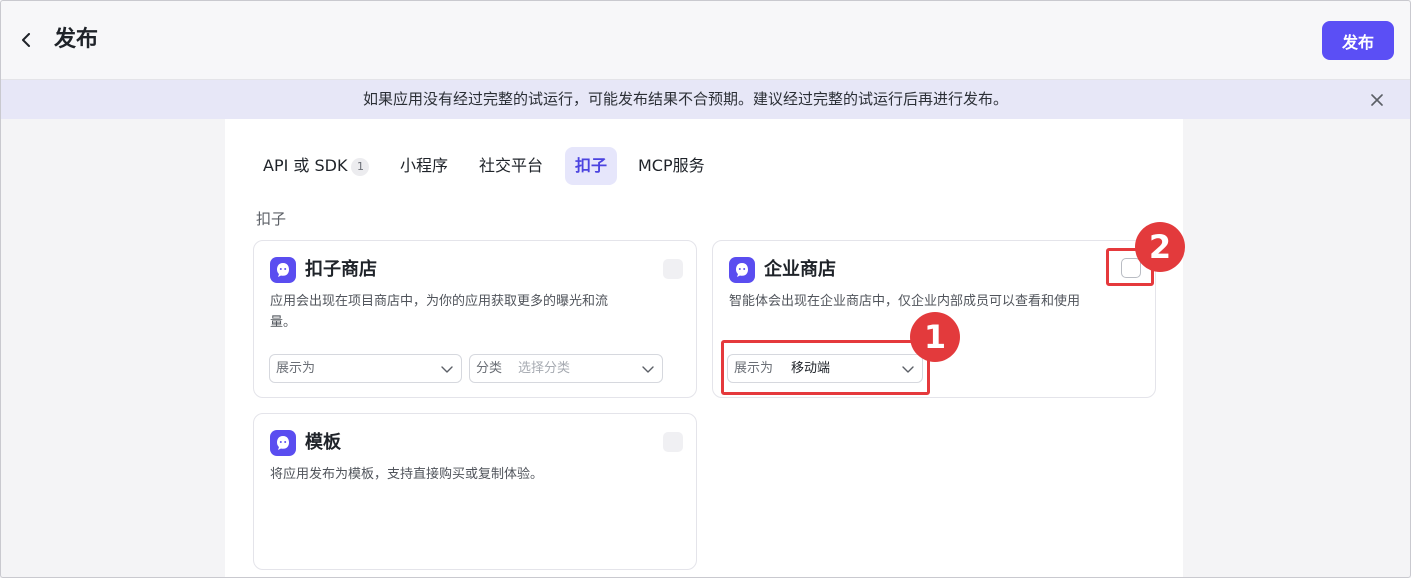 The image size is (1411, 578). I want to click on card-description-line: 应用会出现在项目商店中，为你的应用获取更多的曝光和流, so click(439, 301).